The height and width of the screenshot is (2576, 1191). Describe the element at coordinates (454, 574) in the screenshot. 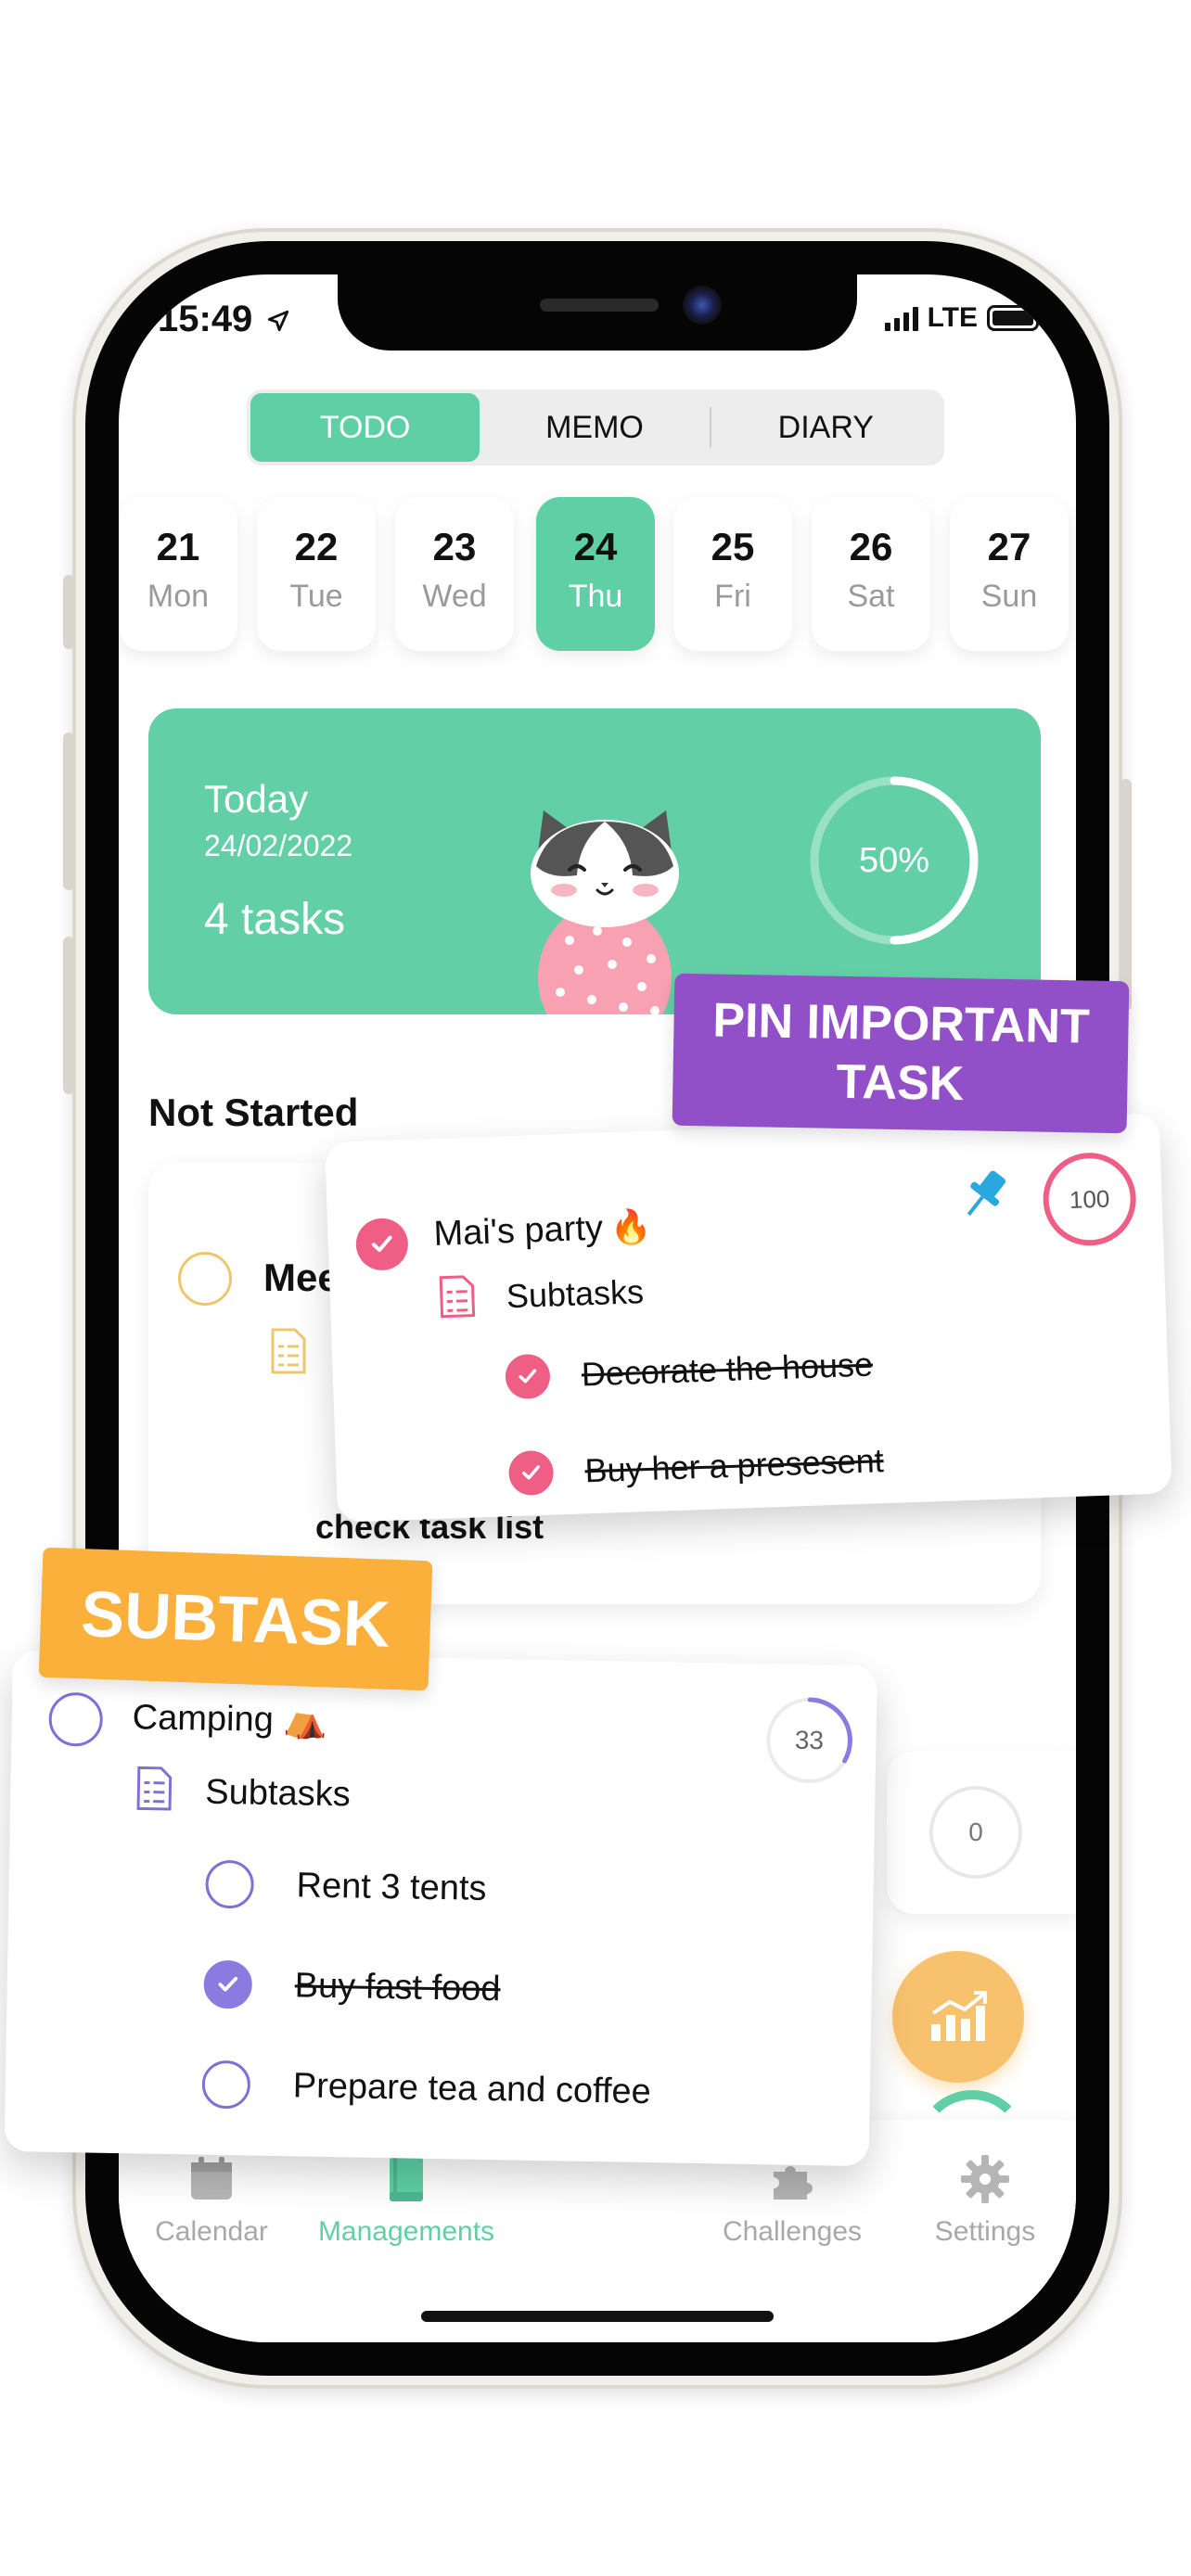

I see `day-chip-wed: 23 Wed` at that location.